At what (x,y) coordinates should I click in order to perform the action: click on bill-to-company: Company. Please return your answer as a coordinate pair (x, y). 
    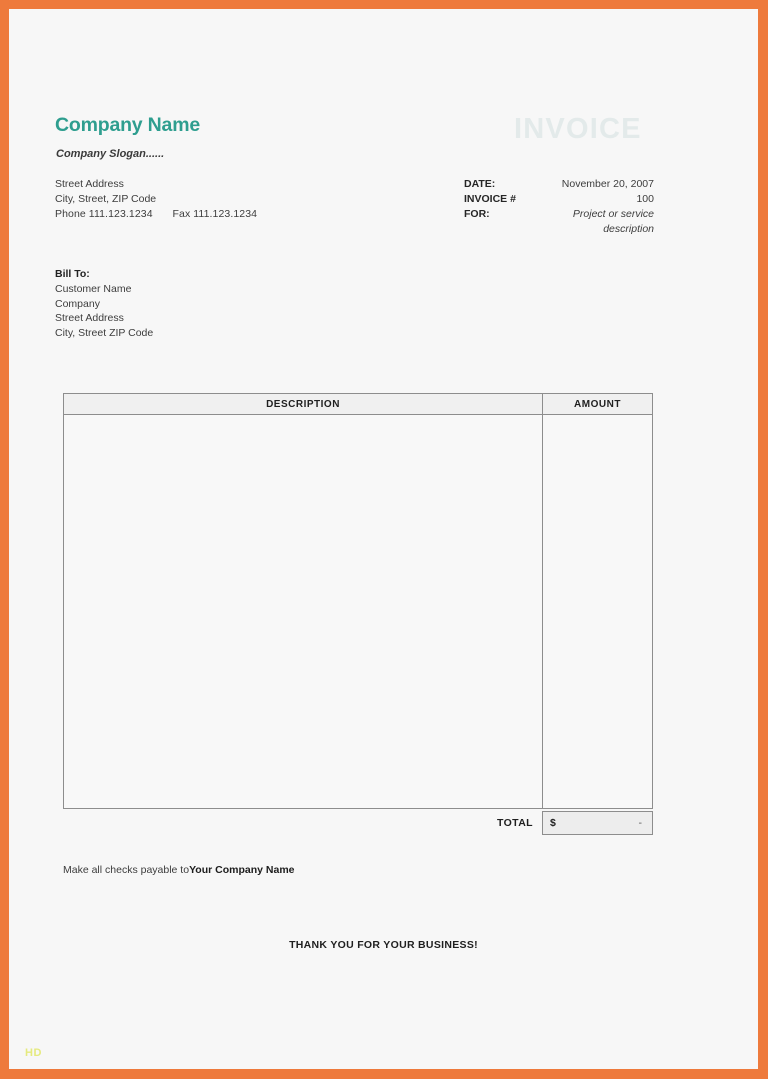
    Looking at the image, I should click on (77, 303).